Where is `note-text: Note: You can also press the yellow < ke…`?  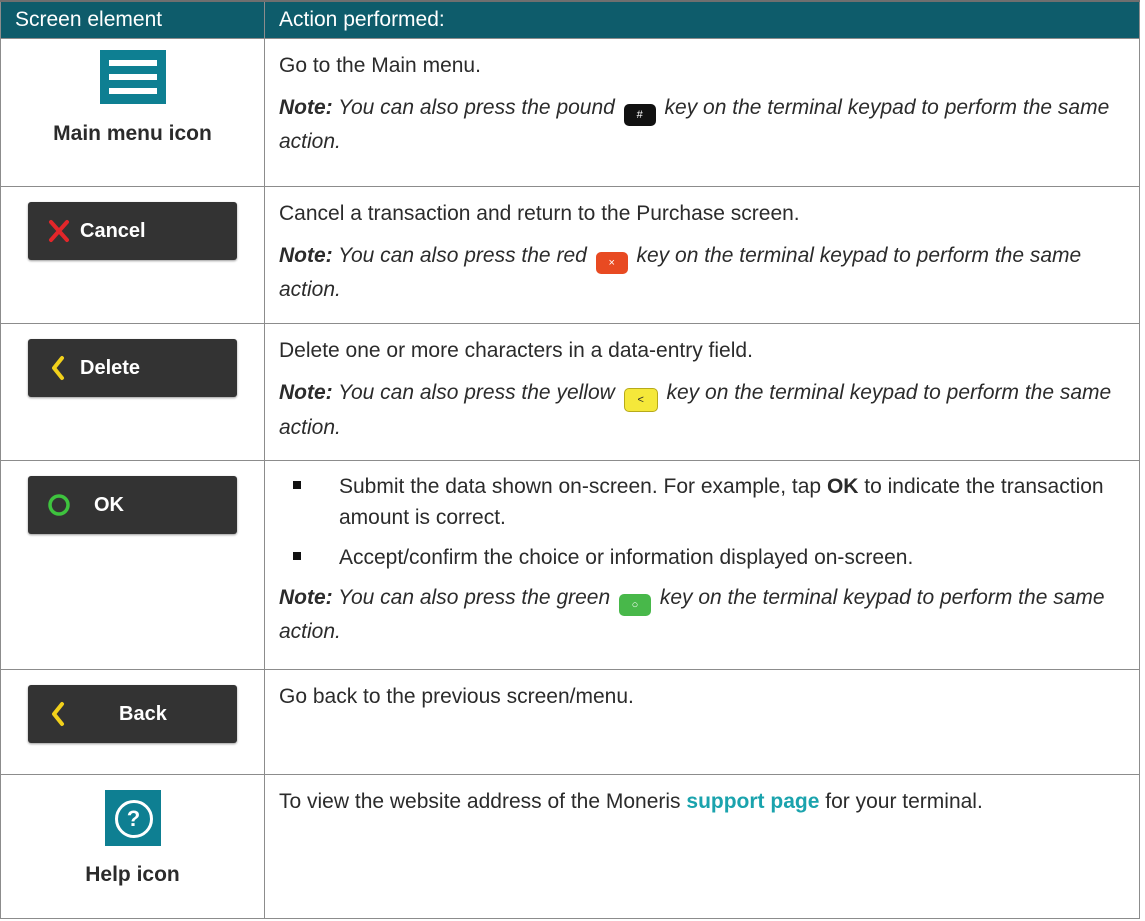
note-text: Note: You can also press the yellow < ke… is located at coordinates (695, 409).